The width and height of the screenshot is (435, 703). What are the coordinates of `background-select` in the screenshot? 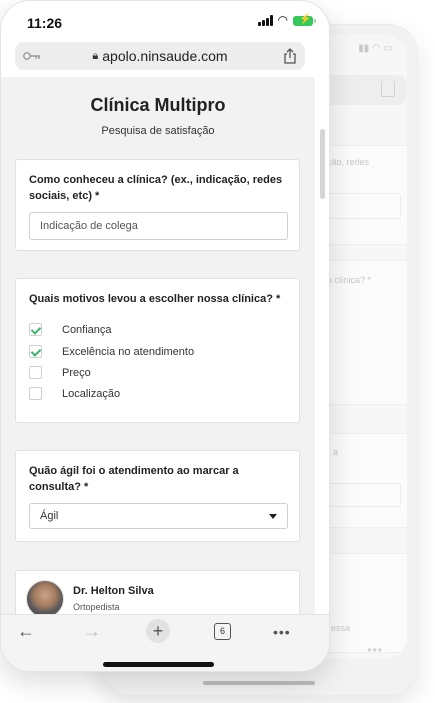 It's located at (362, 495).